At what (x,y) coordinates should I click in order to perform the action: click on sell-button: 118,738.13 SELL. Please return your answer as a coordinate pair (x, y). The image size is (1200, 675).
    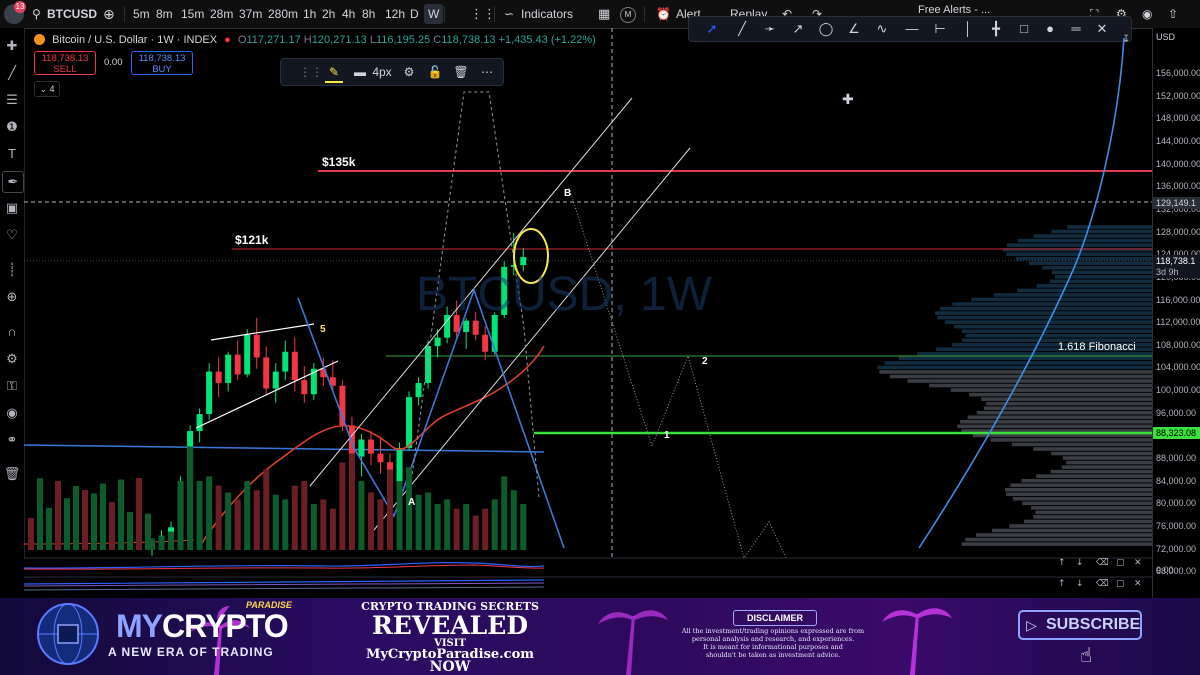
    Looking at the image, I should click on (65, 63).